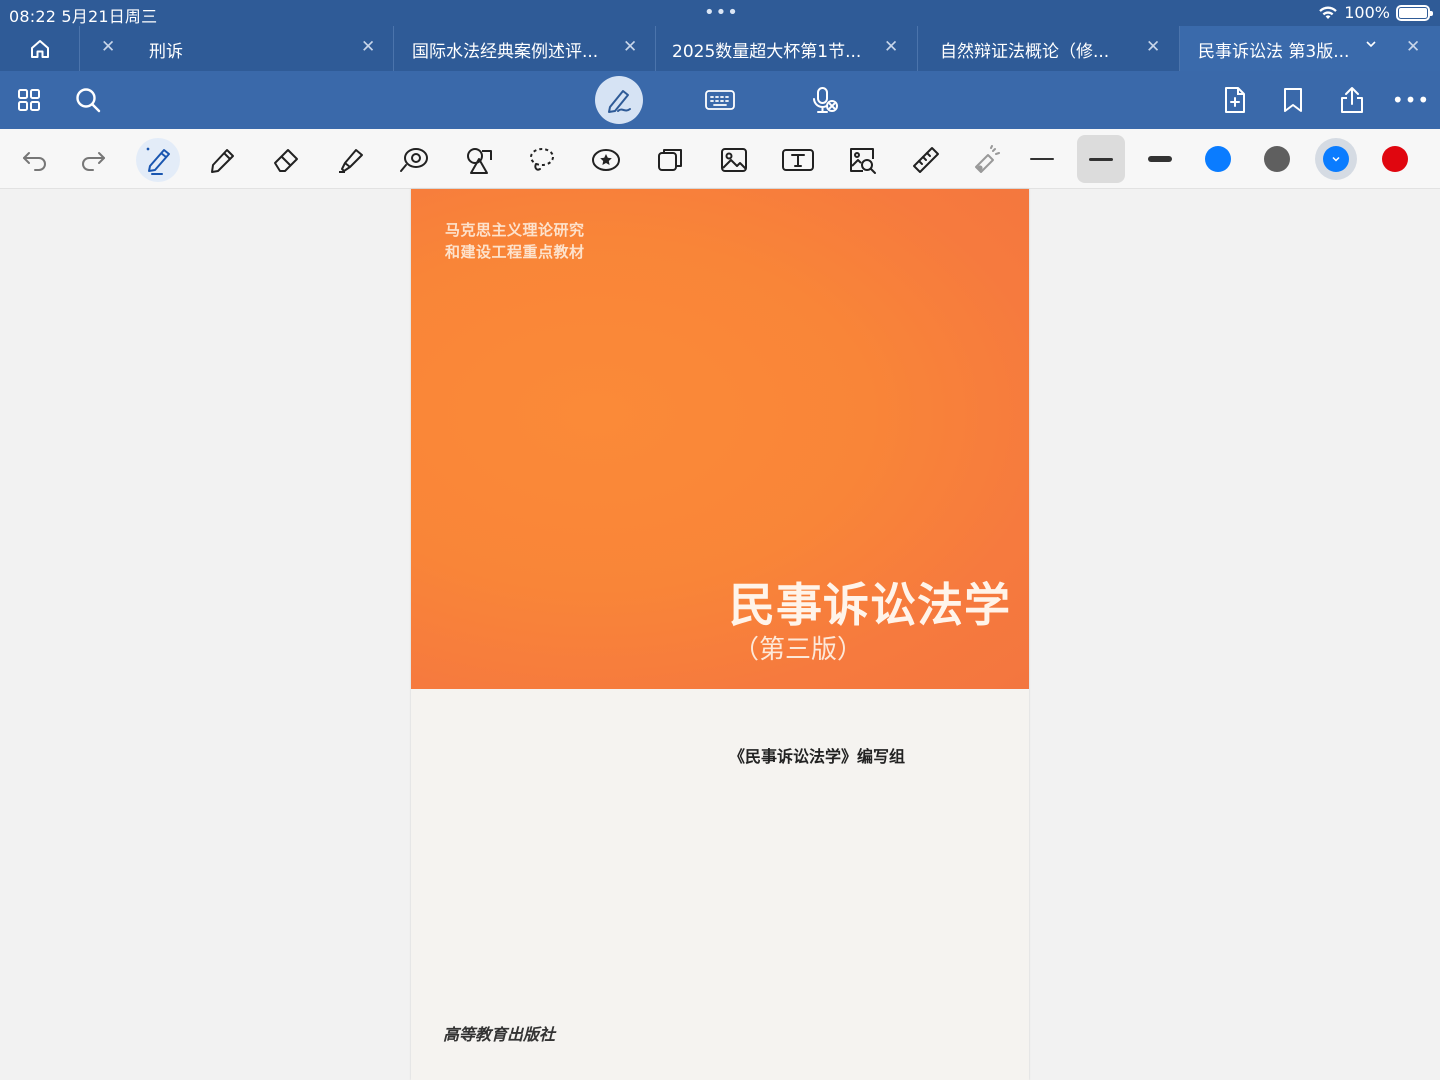  I want to click on tab-1: ✕ 刑诉 ✕, so click(237, 48).